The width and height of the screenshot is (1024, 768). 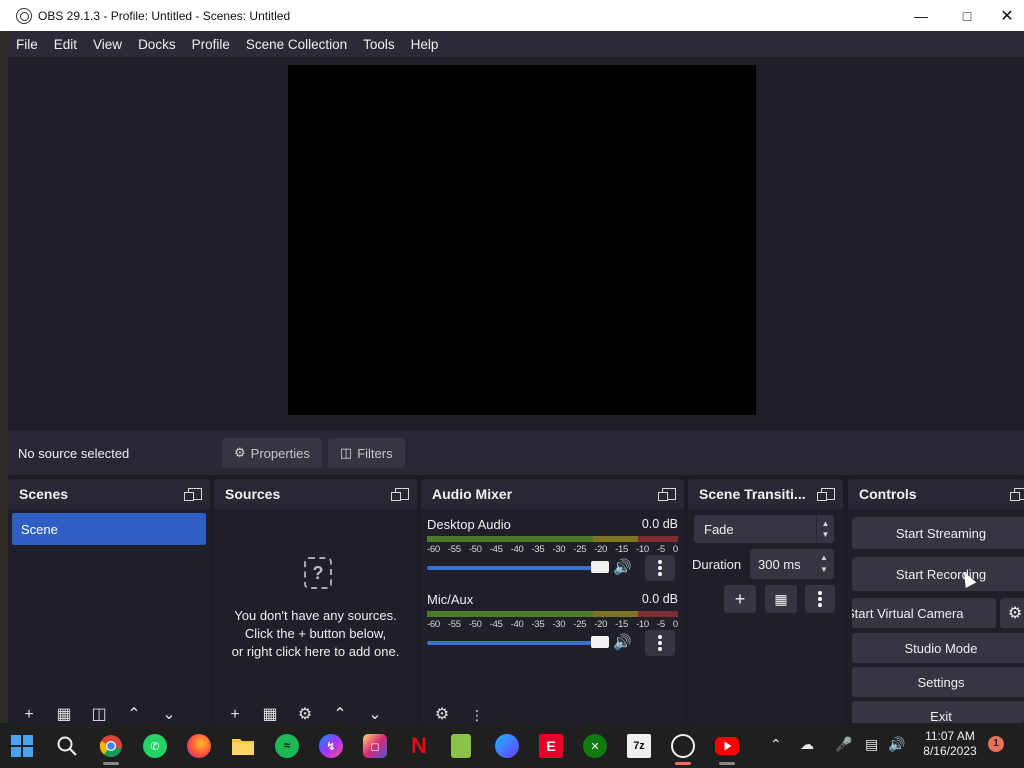 What do you see at coordinates (235, 715) in the screenshot?
I see `add-source-icon: +` at bounding box center [235, 715].